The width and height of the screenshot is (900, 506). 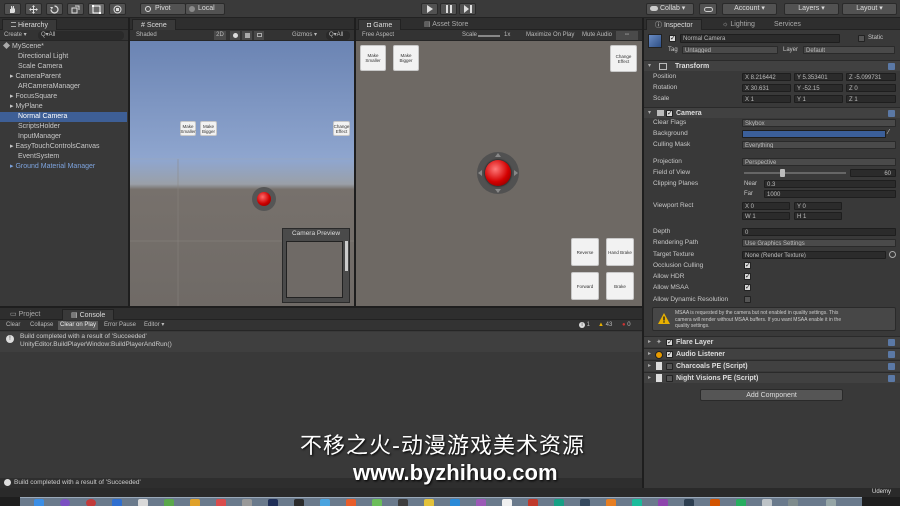 What do you see at coordinates (730, 50) in the screenshot?
I see `tag-dropdown: Untagged` at bounding box center [730, 50].